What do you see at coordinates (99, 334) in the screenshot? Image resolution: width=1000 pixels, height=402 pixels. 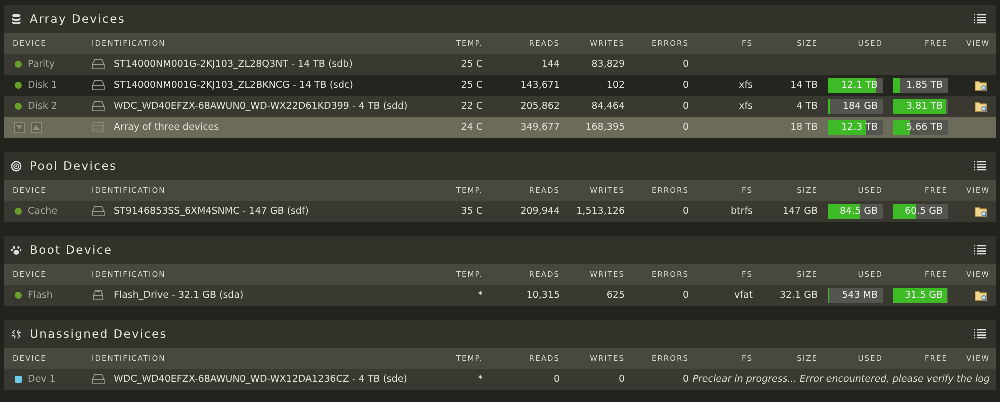 I see `section-title: Unassigned Devices` at bounding box center [99, 334].